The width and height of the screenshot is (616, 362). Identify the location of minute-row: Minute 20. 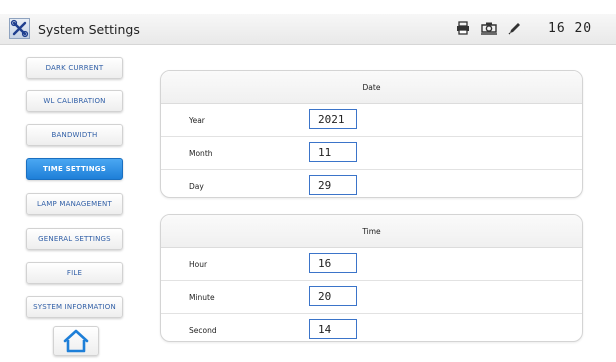
(371, 297).